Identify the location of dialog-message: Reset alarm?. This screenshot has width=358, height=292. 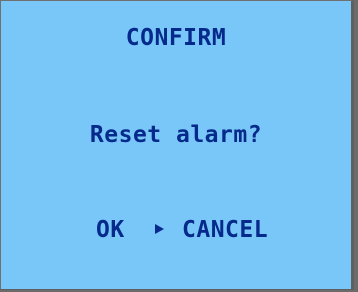
(176, 135).